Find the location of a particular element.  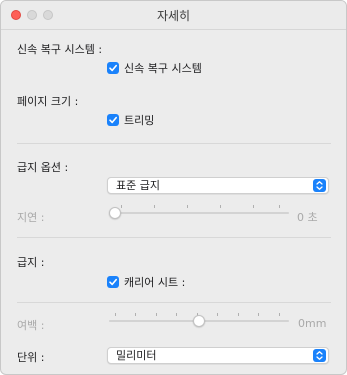

carrier-sheet-checkbox is located at coordinates (113, 282).